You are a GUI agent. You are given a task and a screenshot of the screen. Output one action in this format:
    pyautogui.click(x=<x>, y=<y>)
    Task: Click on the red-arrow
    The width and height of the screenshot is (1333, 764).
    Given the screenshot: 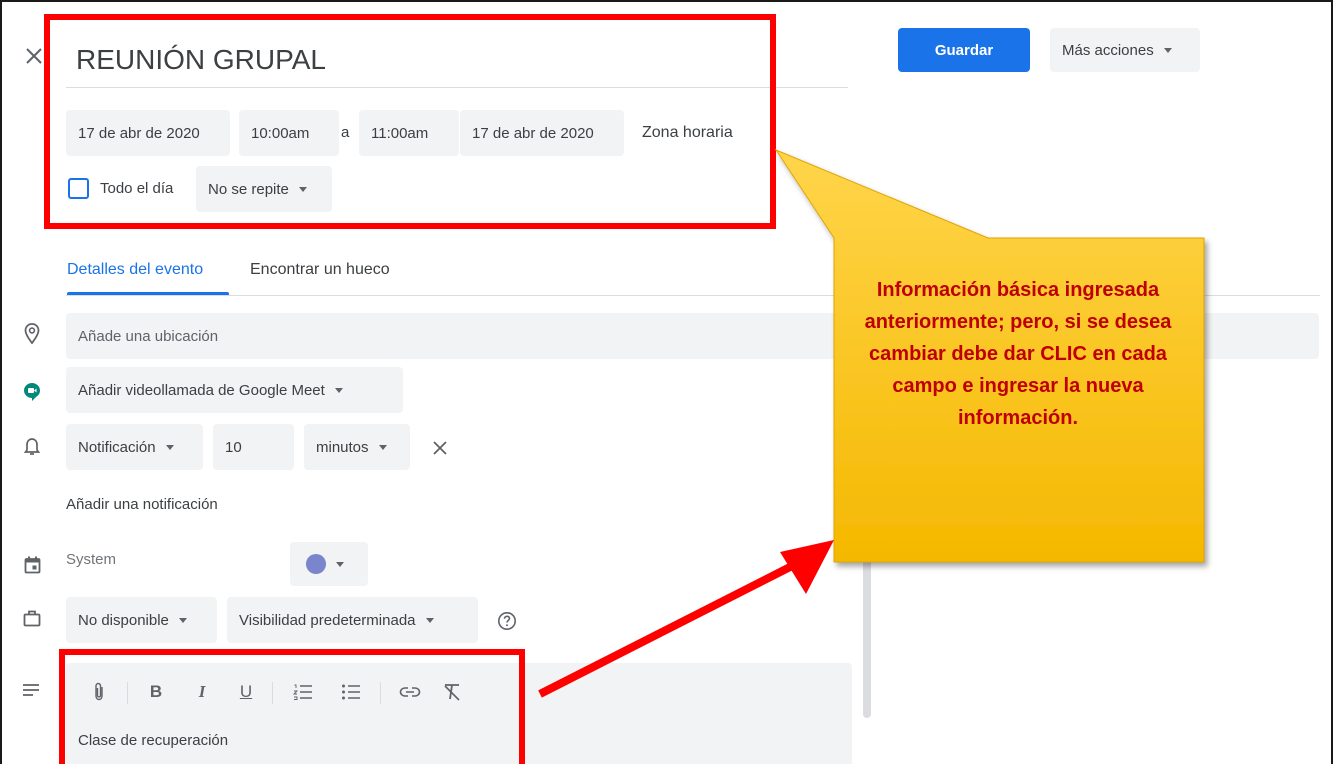 What is the action you would take?
    pyautogui.click(x=686, y=619)
    